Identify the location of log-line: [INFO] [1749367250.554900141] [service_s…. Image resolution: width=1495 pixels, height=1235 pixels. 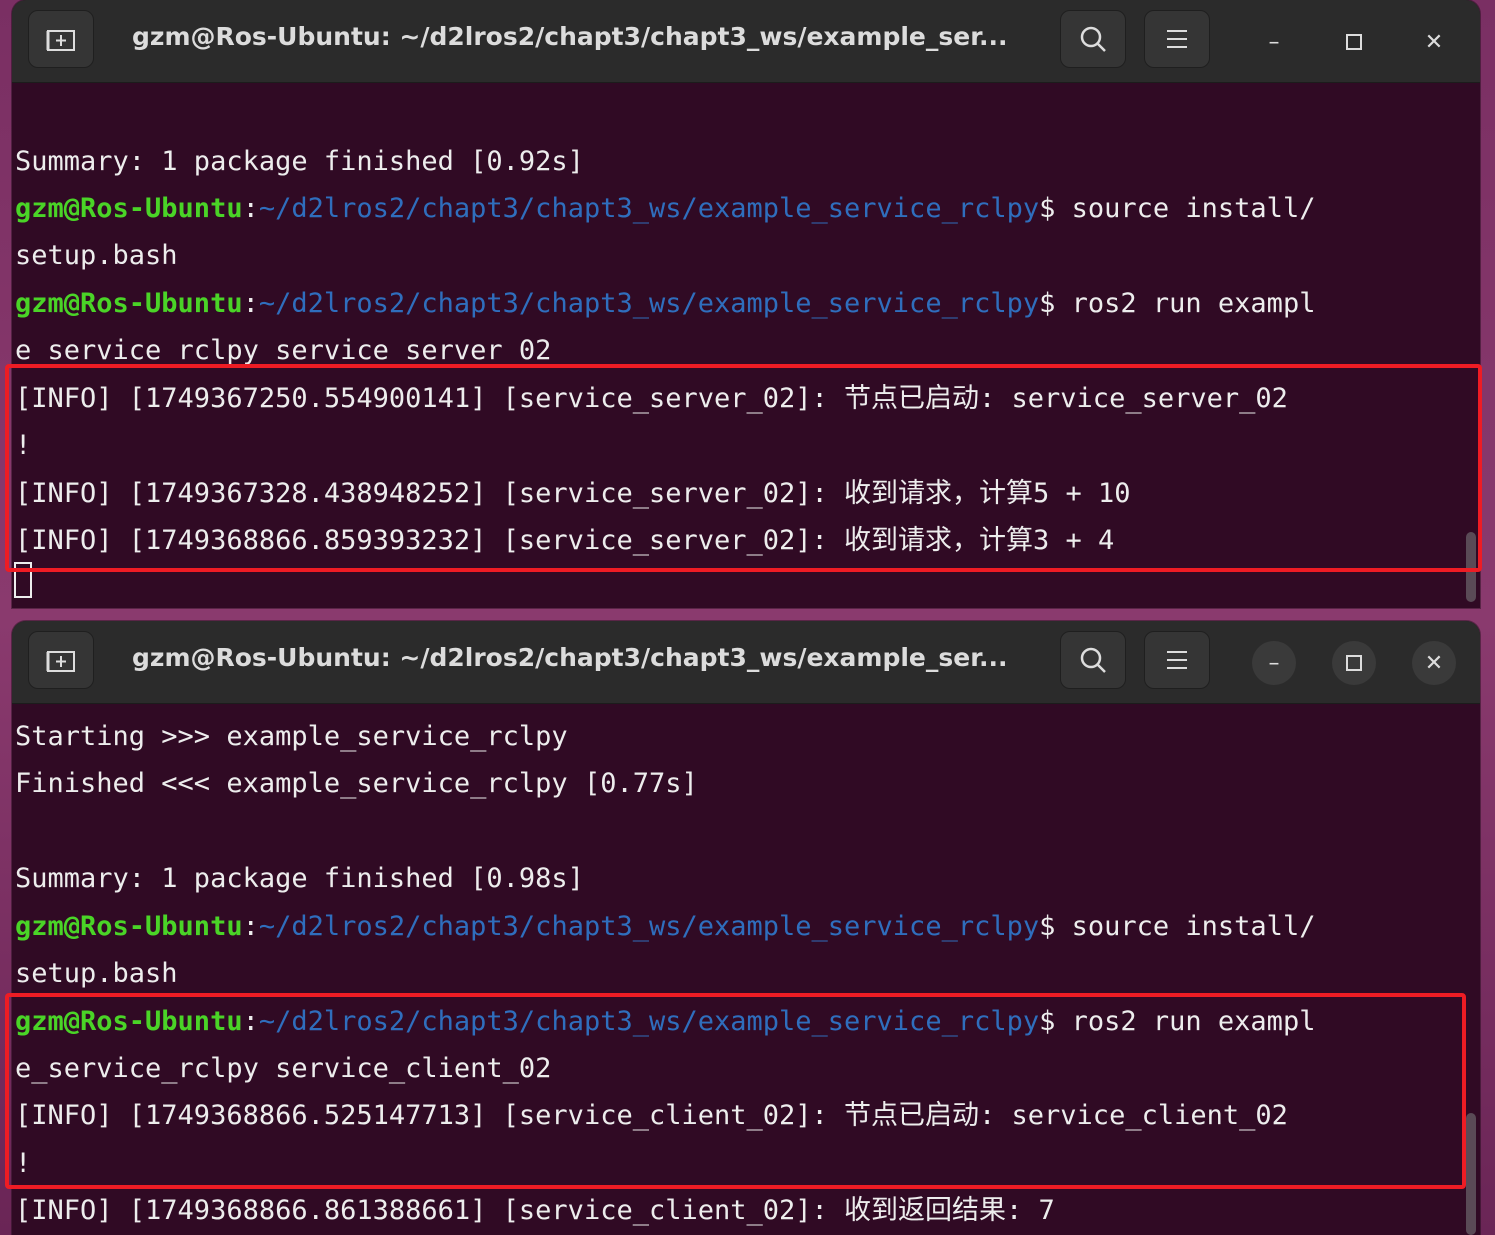
(651, 398).